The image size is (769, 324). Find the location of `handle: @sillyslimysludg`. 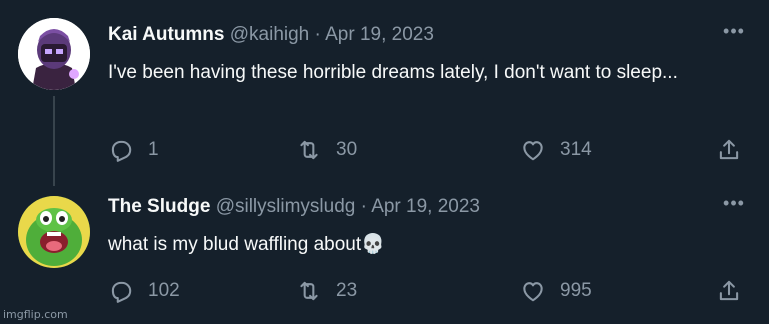

handle: @sillyslimysludg is located at coordinates (286, 206).